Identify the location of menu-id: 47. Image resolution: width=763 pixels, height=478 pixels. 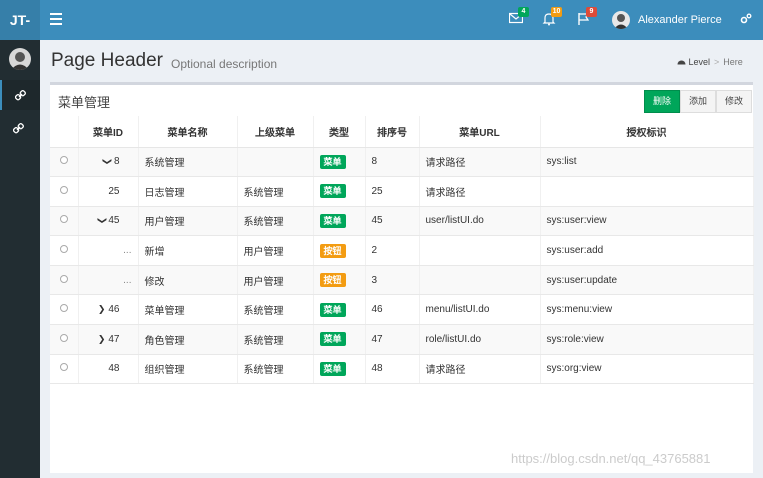
(114, 339).